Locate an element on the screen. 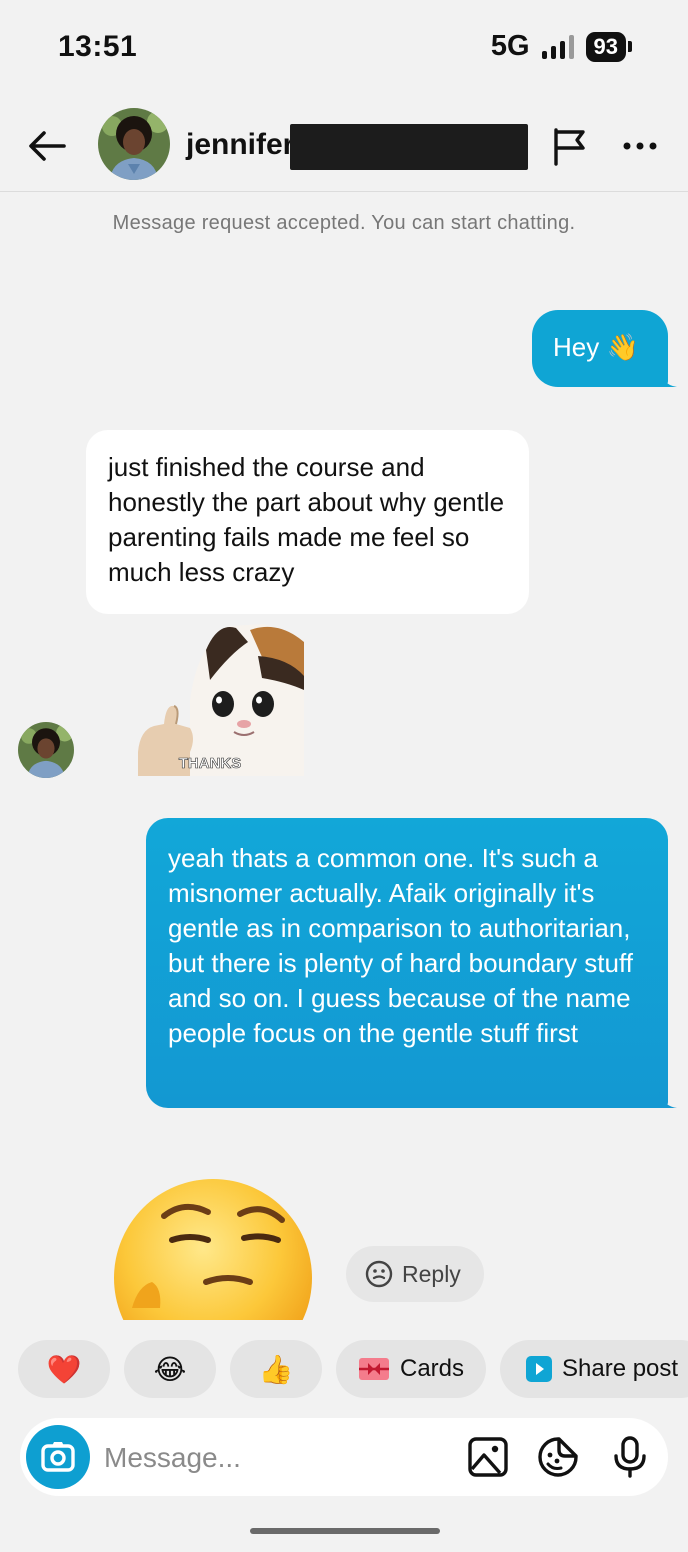 The image size is (688, 1552). chat-header: jennifer is located at coordinates (344, 146).